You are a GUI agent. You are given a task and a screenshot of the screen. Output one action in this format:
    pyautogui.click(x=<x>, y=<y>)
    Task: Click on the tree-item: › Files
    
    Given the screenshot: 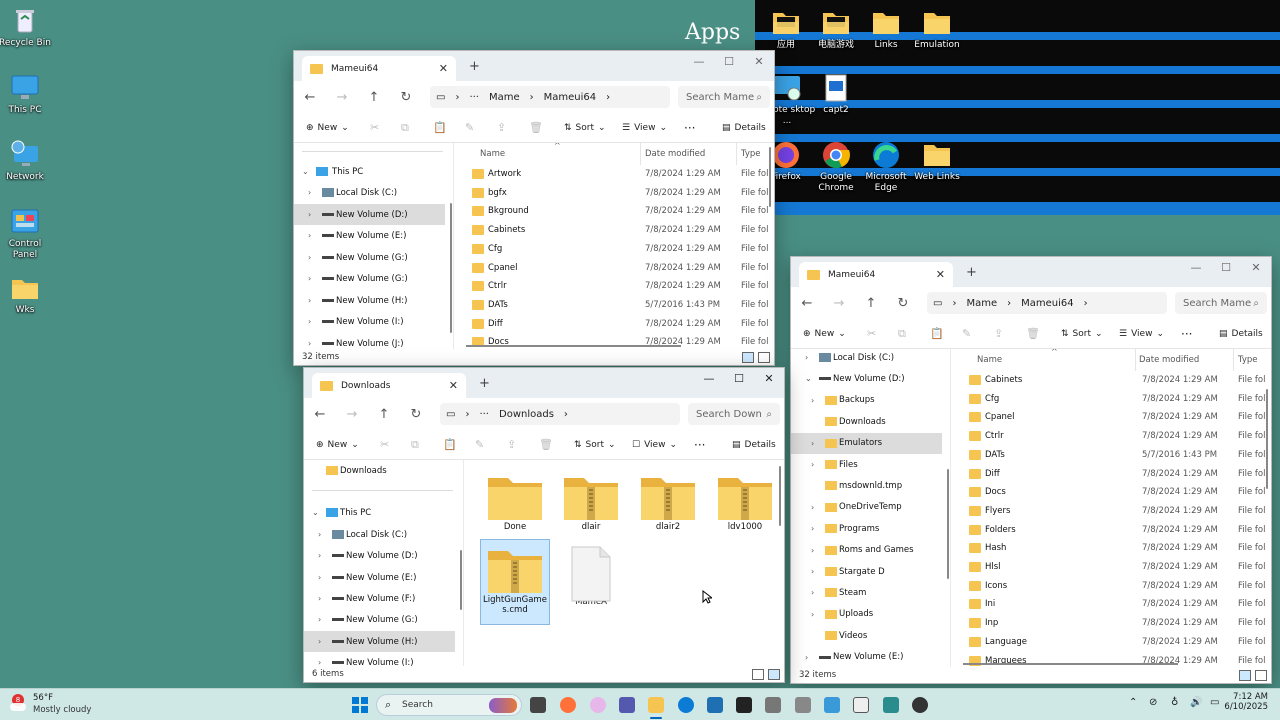 What is the action you would take?
    pyautogui.click(x=866, y=464)
    